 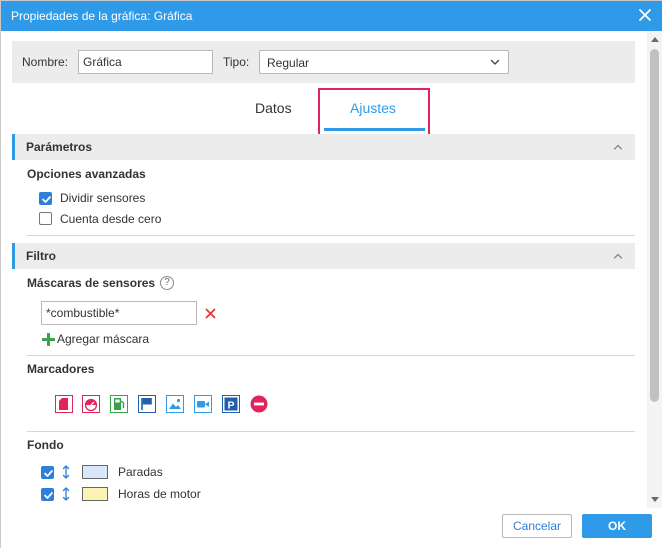 What do you see at coordinates (384, 62) in the screenshot?
I see `type-select: Regular` at bounding box center [384, 62].